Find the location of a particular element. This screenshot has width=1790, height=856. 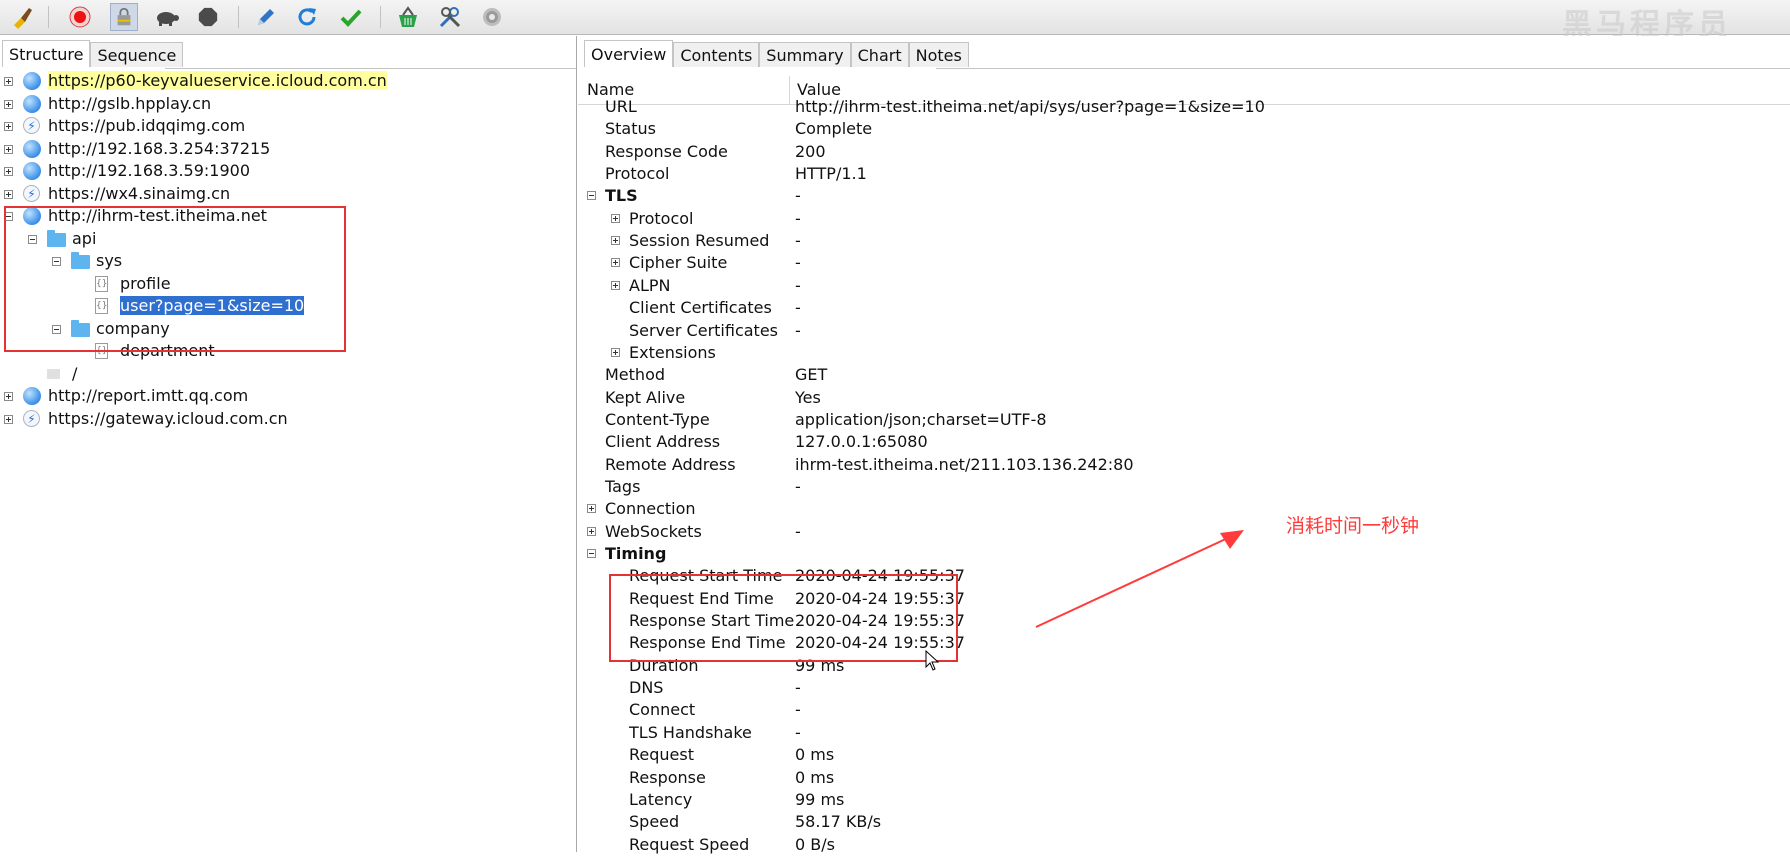

tree-node: {} department is located at coordinates (287, 351).